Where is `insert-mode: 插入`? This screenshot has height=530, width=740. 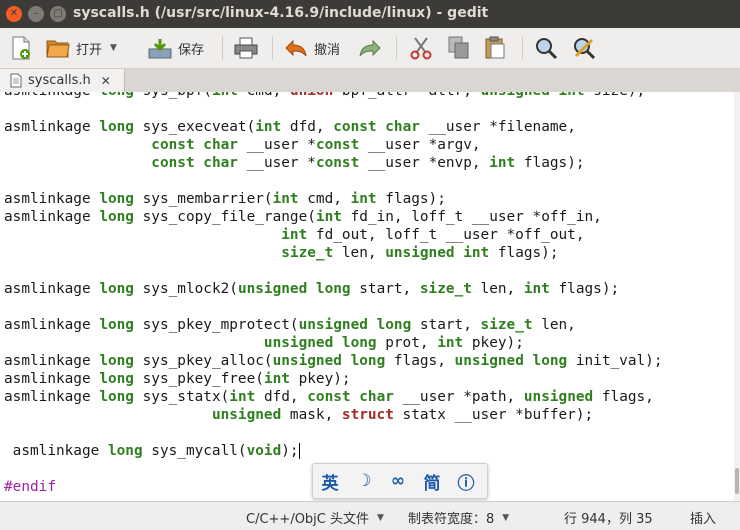
insert-mode: 插入 is located at coordinates (703, 519).